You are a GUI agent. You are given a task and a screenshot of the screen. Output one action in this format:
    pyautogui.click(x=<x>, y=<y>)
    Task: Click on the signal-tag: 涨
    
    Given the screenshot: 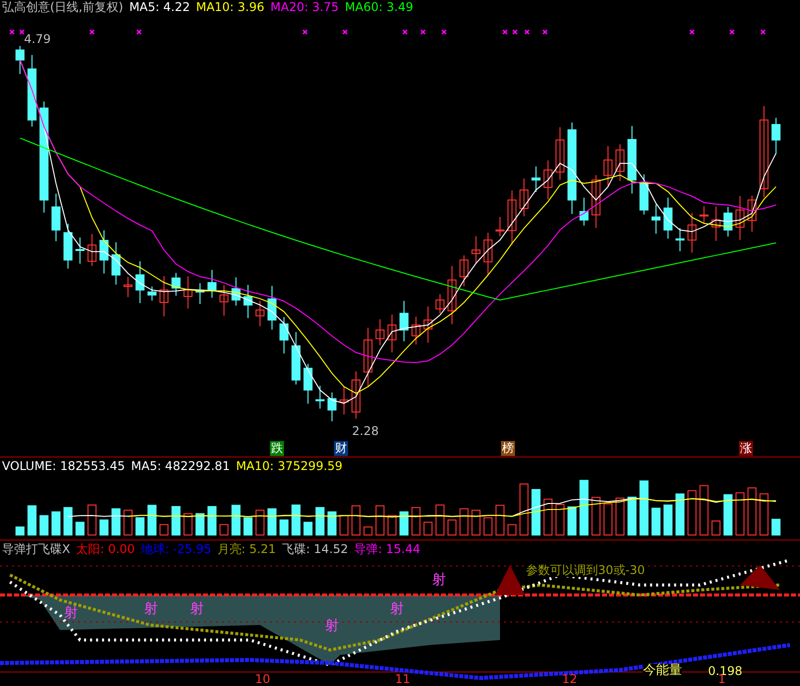 What is the action you would take?
    pyautogui.click(x=746, y=448)
    